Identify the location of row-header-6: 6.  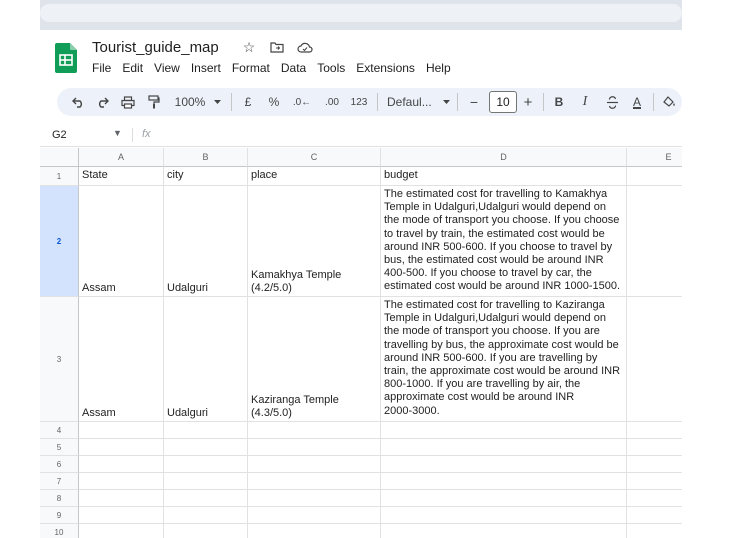
(59, 464).